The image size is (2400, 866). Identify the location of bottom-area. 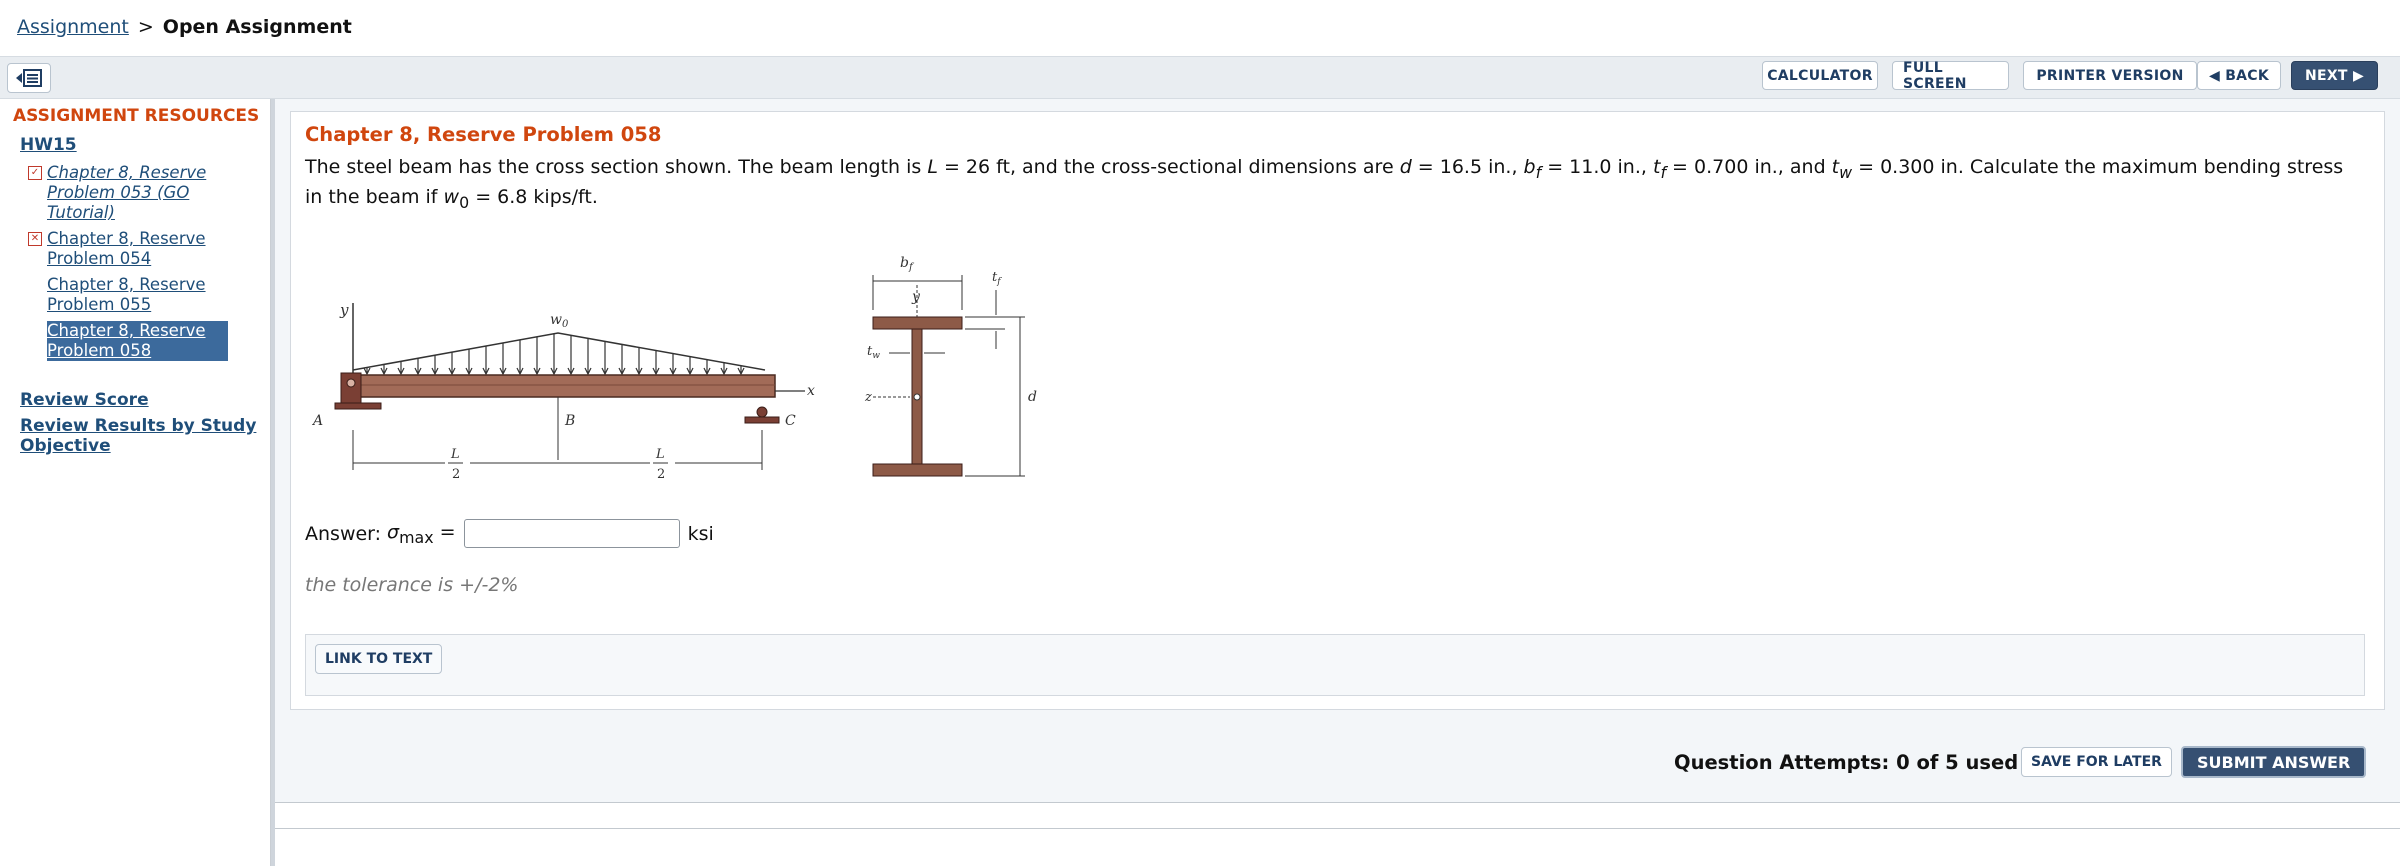
(1337, 834).